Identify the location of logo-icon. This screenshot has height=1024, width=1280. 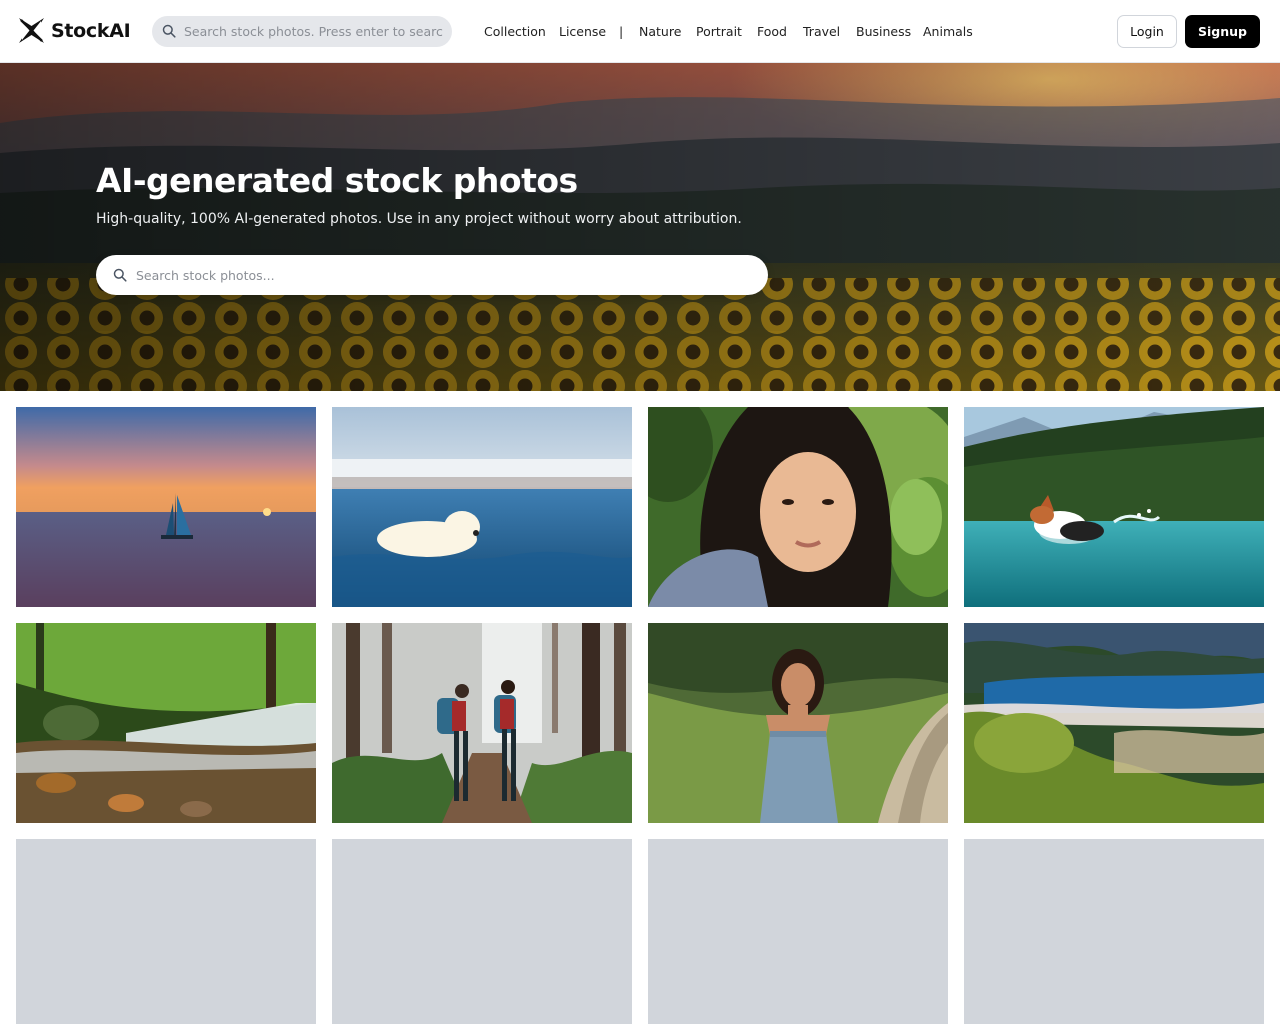
(31, 30).